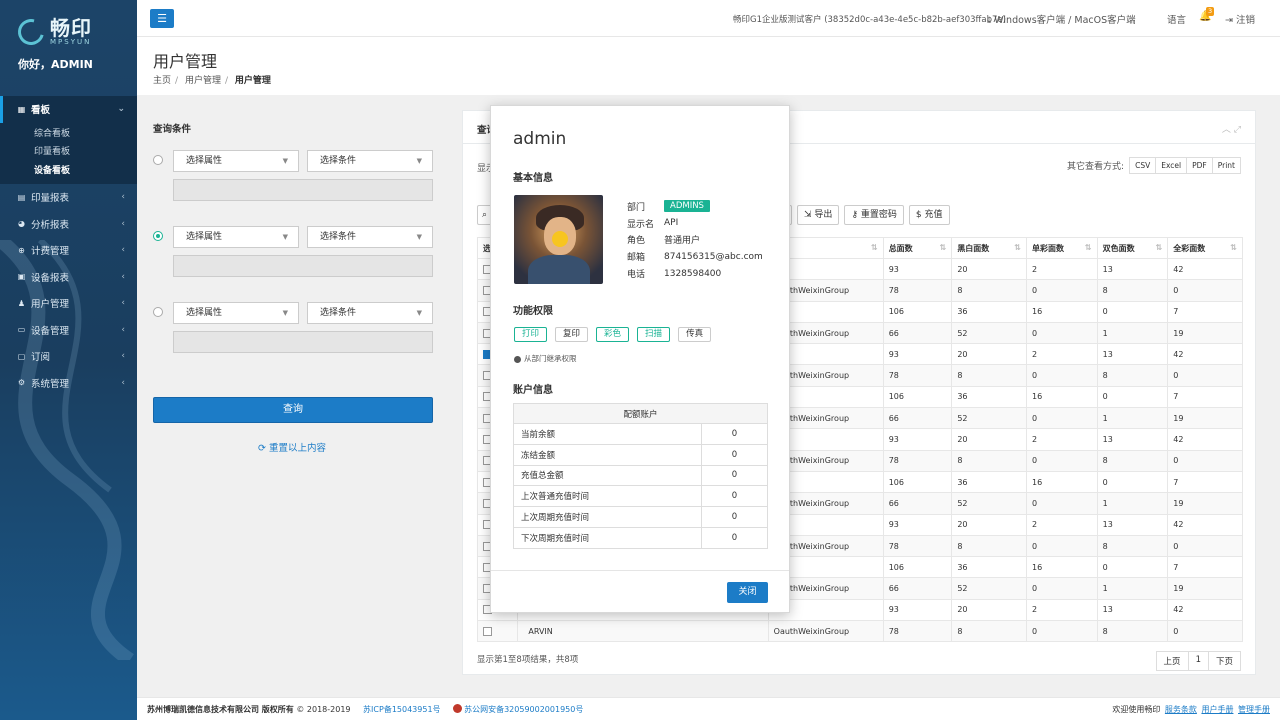  What do you see at coordinates (533, 178) in the screenshot?
I see `basic-info-heading: 基本信息` at bounding box center [533, 178].